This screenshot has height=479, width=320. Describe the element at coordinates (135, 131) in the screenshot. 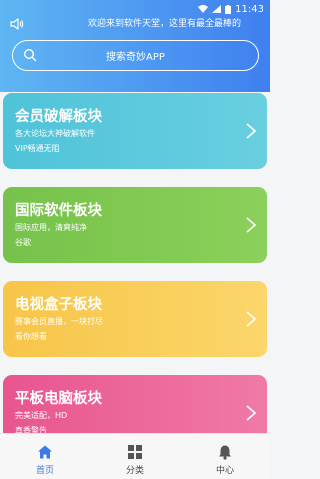

I see `card-vip-crack: 会员破解板块 各大论坛大神破解软件 VIP畅通无阻` at that location.